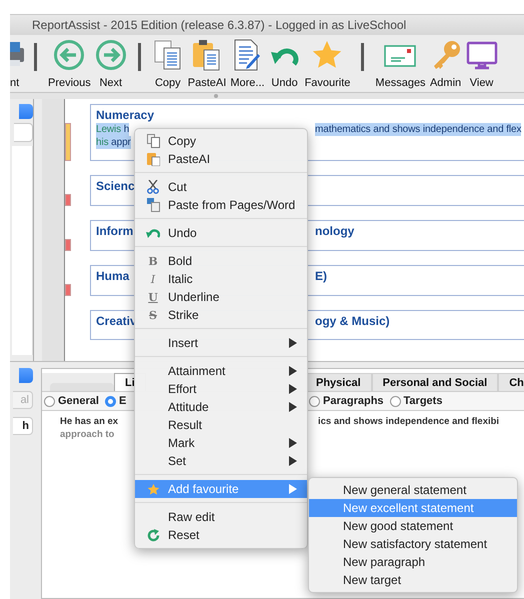  What do you see at coordinates (115, 401) in the screenshot?
I see `radio-button: E` at bounding box center [115, 401].